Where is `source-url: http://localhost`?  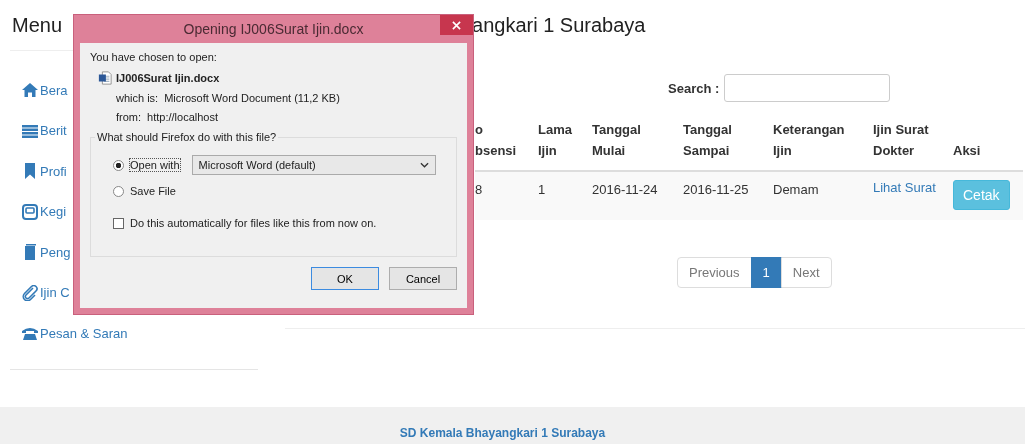
source-url: http://localhost is located at coordinates (182, 117).